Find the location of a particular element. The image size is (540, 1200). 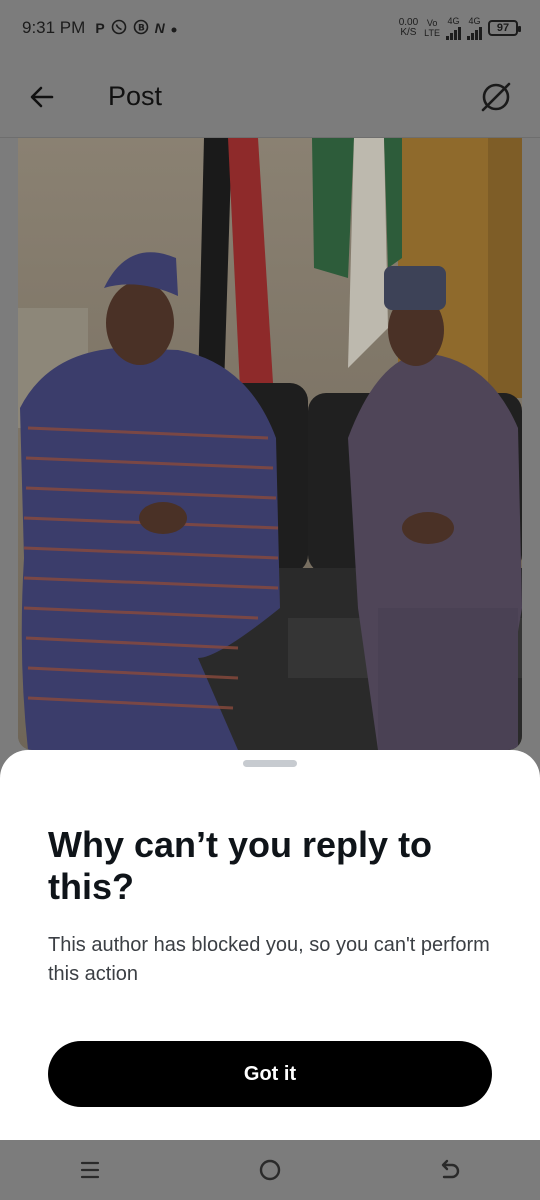

back-button is located at coordinates (42, 97).